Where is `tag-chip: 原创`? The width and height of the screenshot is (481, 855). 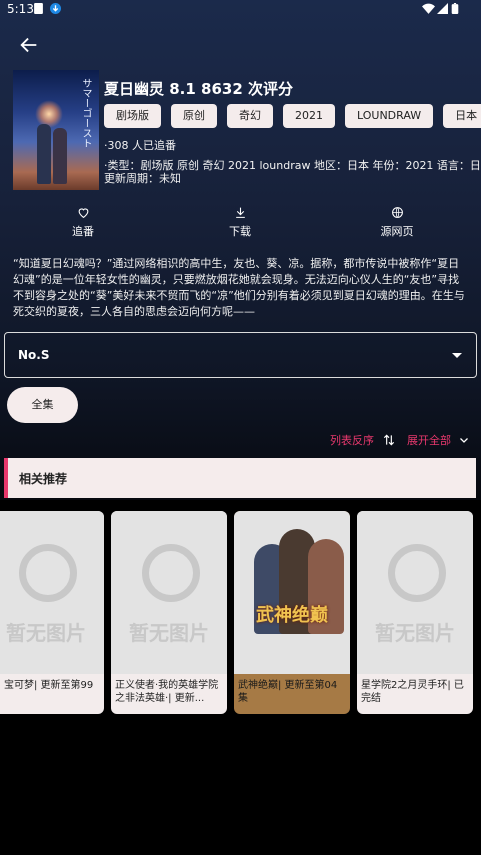 tag-chip: 原创 is located at coordinates (194, 116).